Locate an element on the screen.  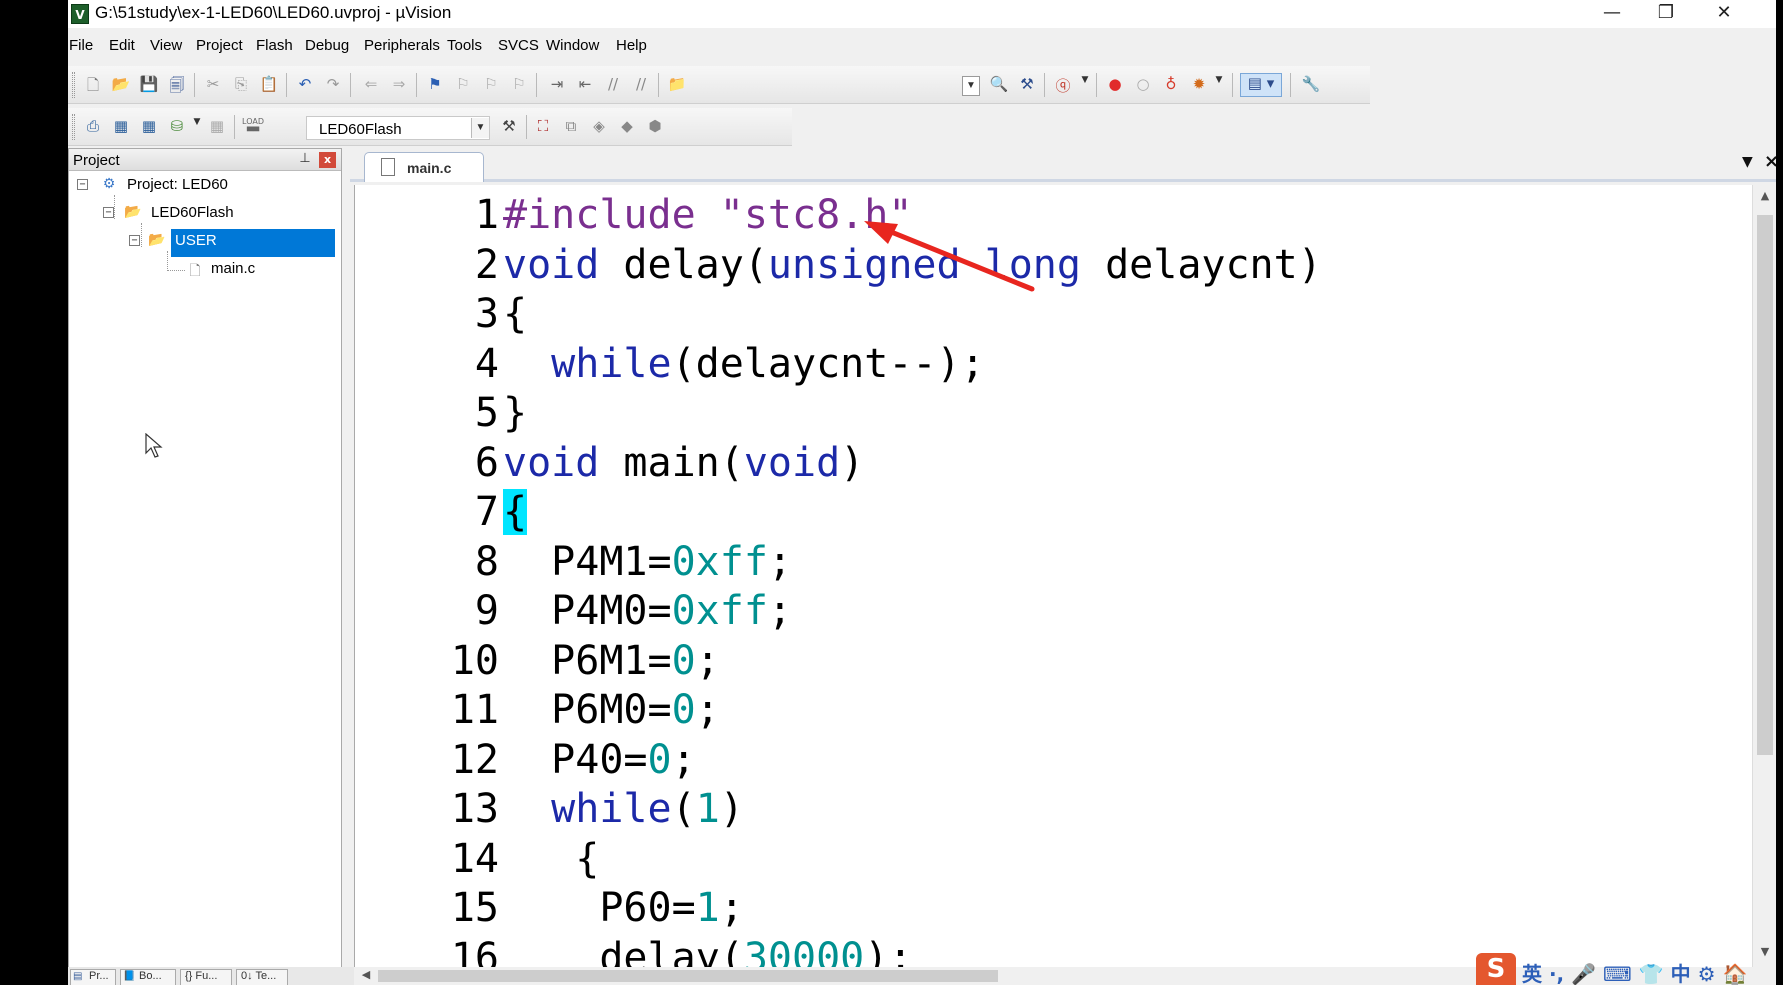
save-all-icon: 🗐 is located at coordinates (177, 85).